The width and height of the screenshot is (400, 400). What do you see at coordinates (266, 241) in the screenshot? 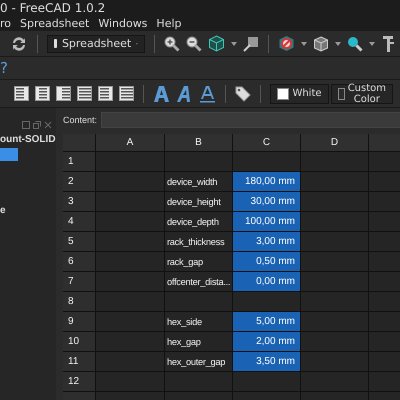
I see `table-cell: 3,00 mm` at bounding box center [266, 241].